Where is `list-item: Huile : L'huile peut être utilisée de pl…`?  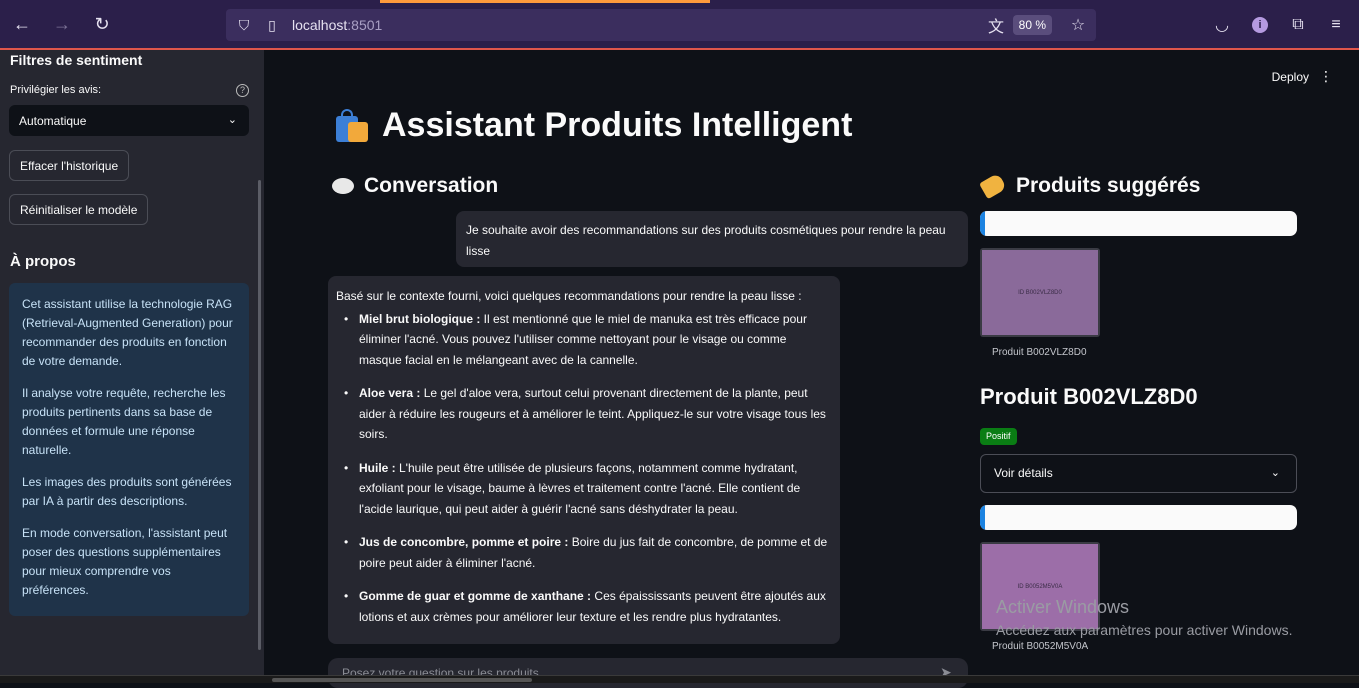
list-item: Huile : L'huile peut être utilisée de pl… is located at coordinates (584, 489).